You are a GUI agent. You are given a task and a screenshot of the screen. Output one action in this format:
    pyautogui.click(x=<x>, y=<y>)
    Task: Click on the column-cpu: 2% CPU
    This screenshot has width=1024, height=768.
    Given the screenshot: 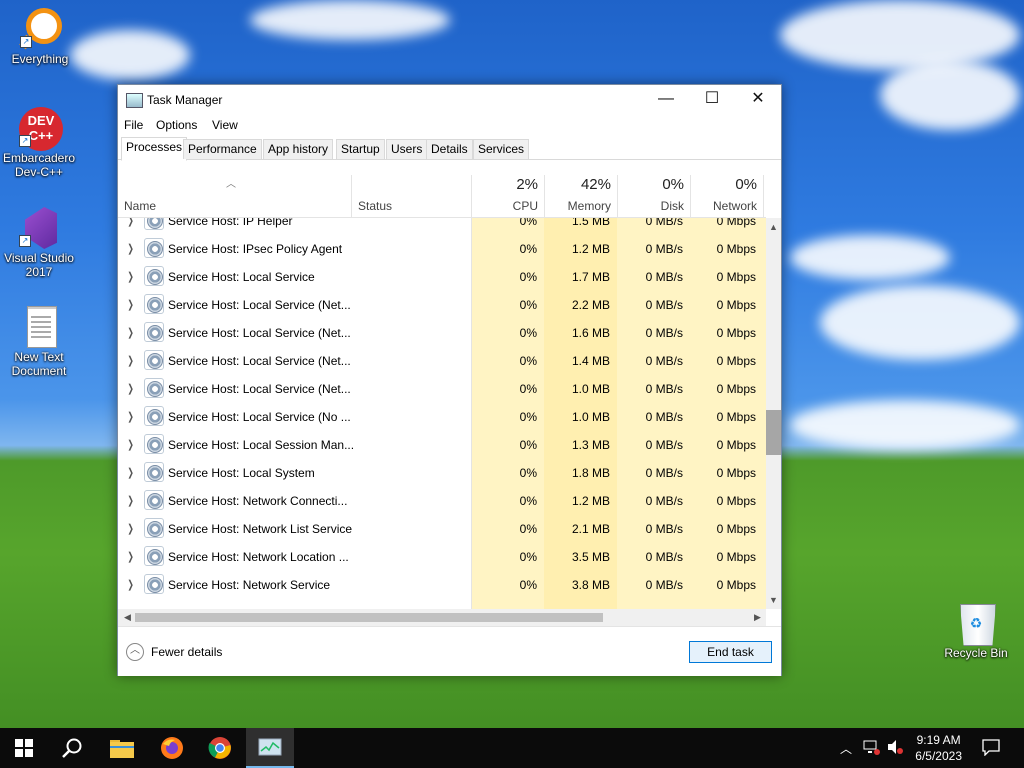 What is the action you would take?
    pyautogui.click(x=508, y=196)
    